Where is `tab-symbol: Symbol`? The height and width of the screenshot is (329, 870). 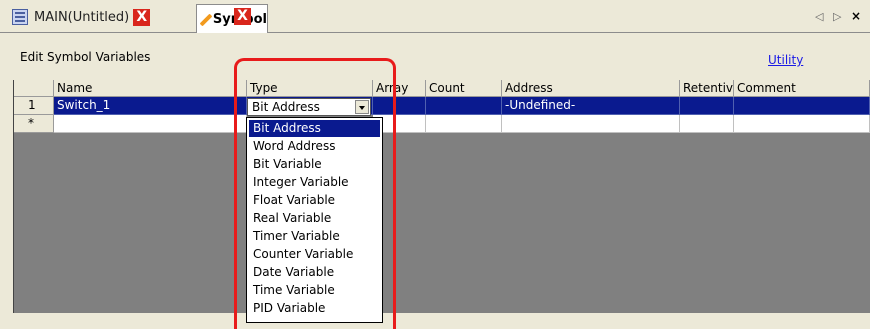 tab-symbol: Symbol is located at coordinates (232, 19).